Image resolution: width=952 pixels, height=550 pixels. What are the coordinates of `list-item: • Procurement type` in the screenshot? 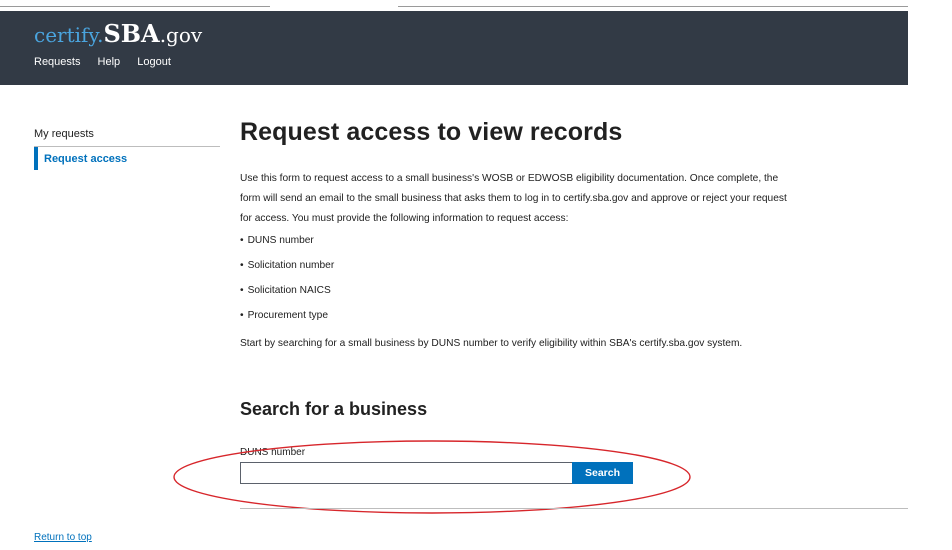 It's located at (284, 315).